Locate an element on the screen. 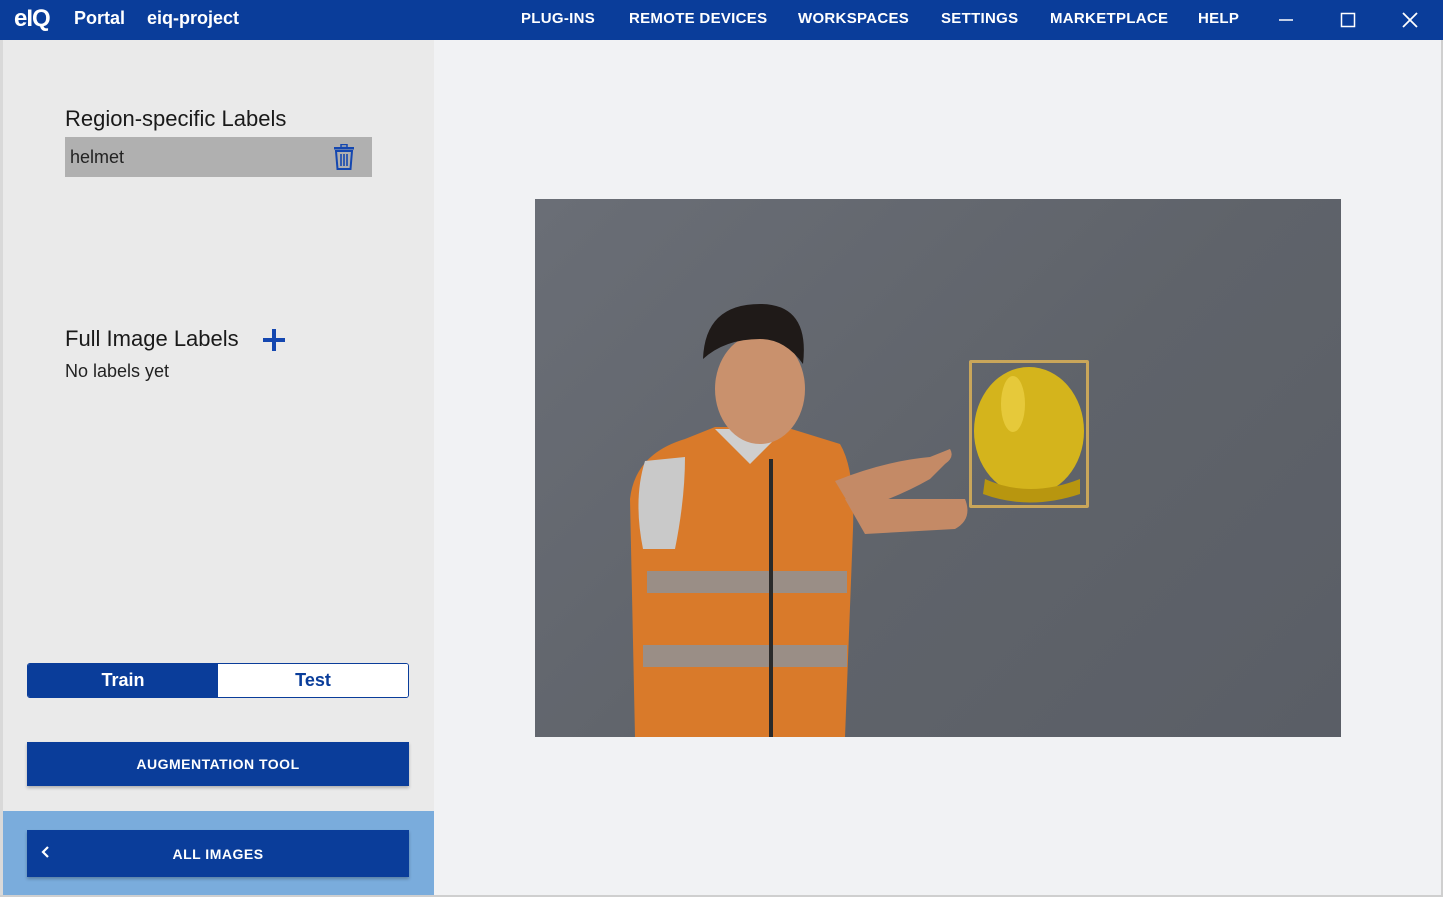 The width and height of the screenshot is (1443, 897). no-labels-text: No labels yet is located at coordinates (117, 371).